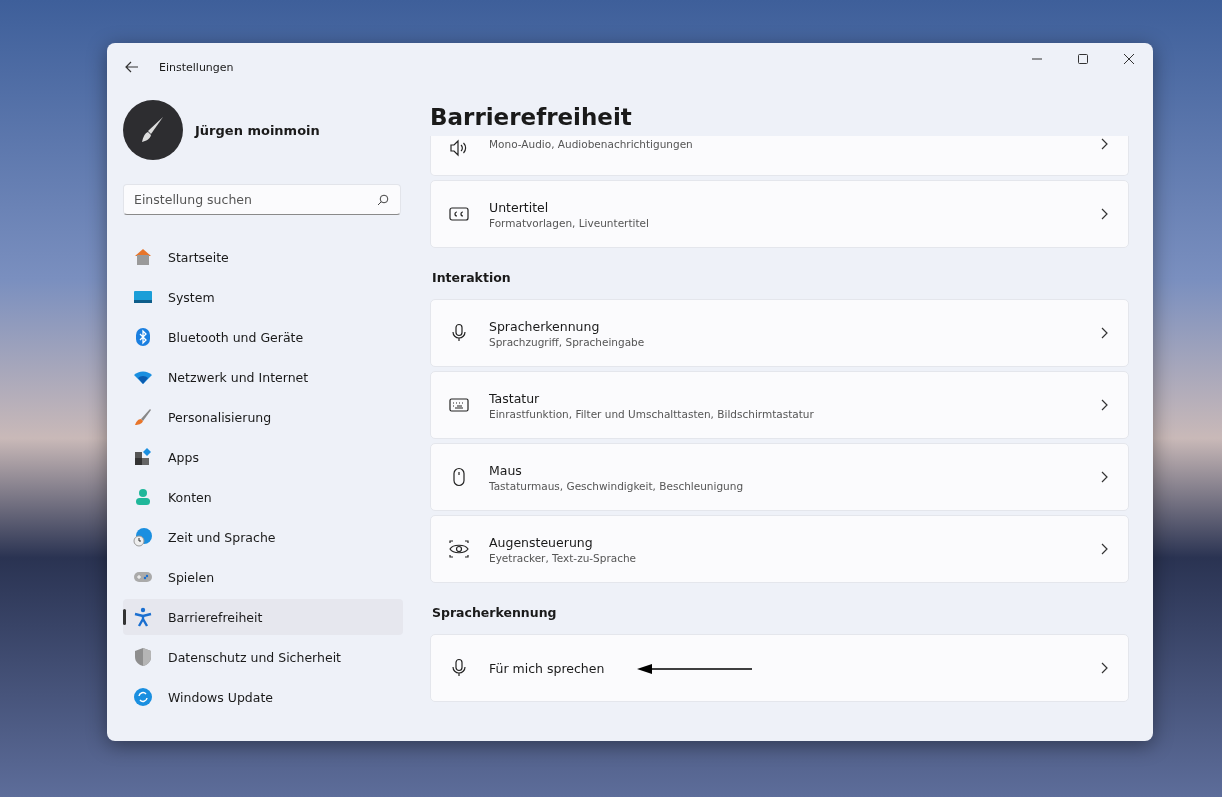 The height and width of the screenshot is (797, 1222). What do you see at coordinates (143, 457) in the screenshot?
I see `apps-icon` at bounding box center [143, 457].